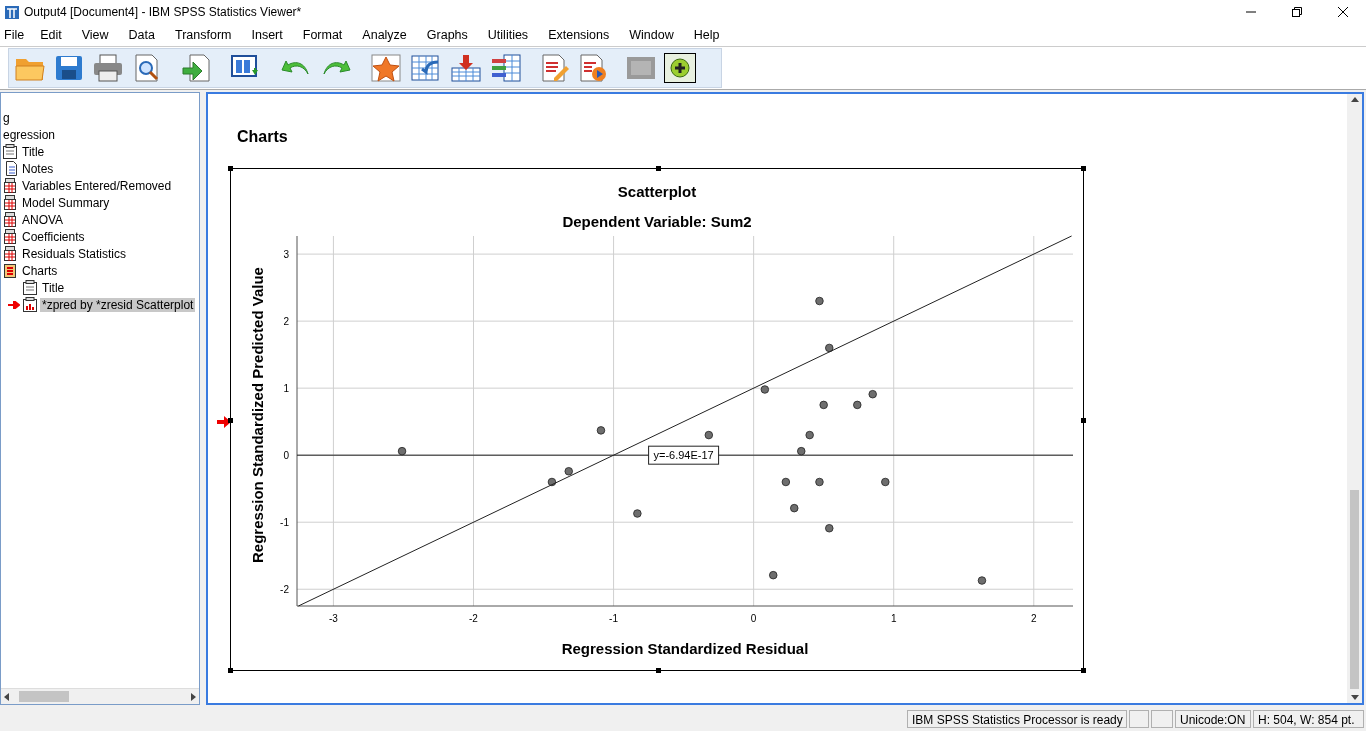 This screenshot has height=731, width=1366. What do you see at coordinates (753, 618) in the screenshot?
I see `x-tick-label: 0` at bounding box center [753, 618].